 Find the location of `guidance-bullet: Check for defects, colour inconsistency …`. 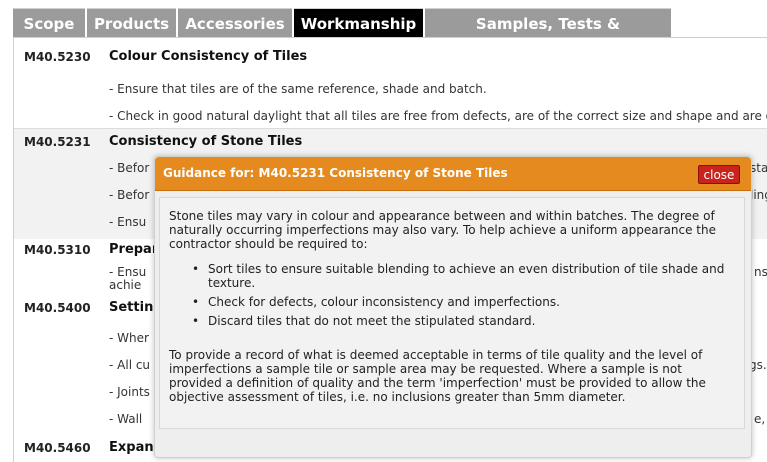

guidance-bullet: Check for defects, colour inconsistency … is located at coordinates (457, 302).